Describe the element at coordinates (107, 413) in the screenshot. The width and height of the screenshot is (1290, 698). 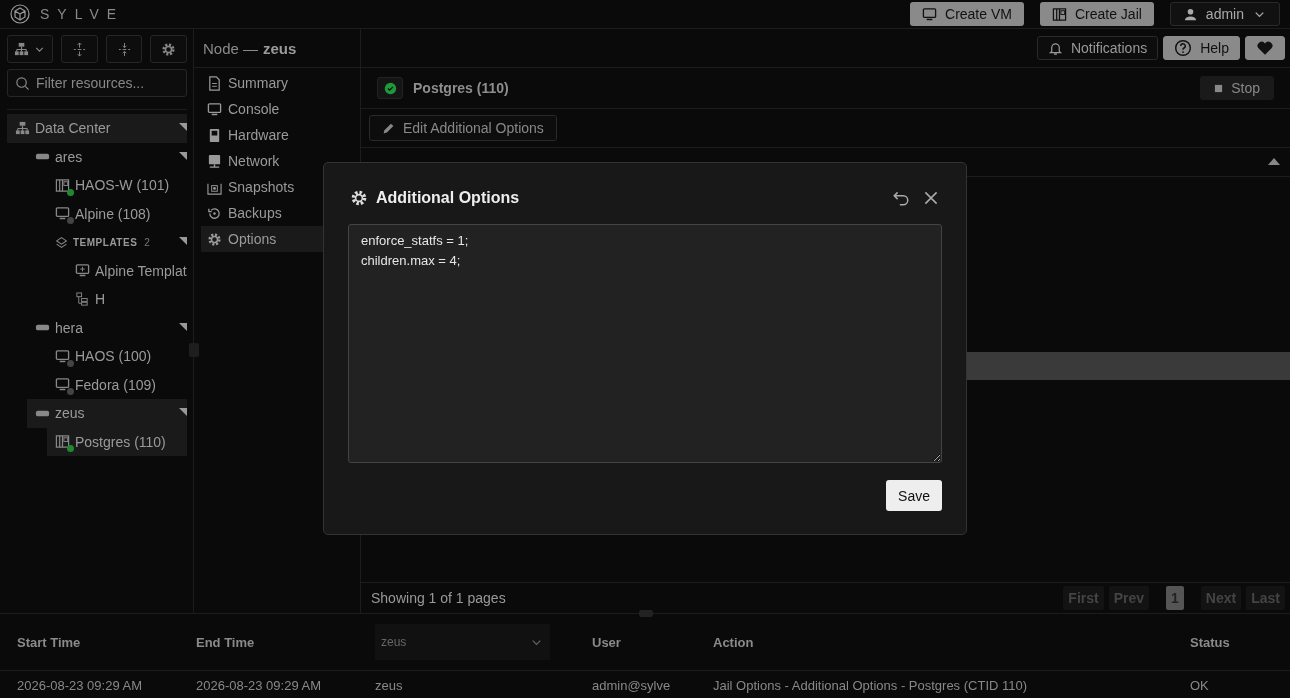
I see `tree-item: zeus` at that location.